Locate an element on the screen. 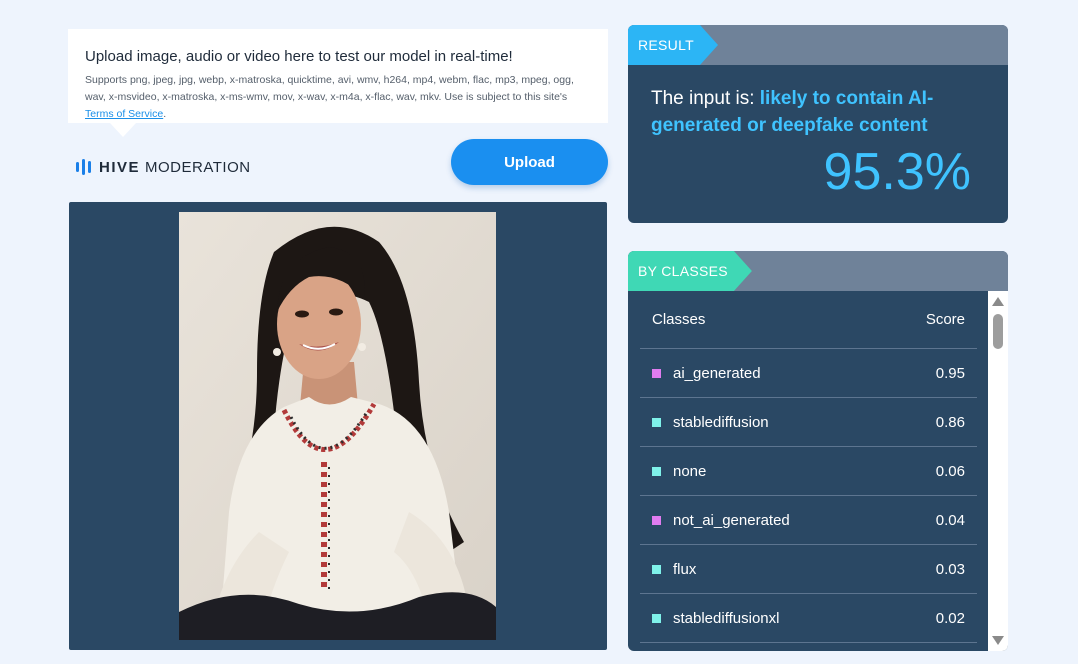 This screenshot has height=664, width=1078. hive-bars-icon is located at coordinates (83, 167).